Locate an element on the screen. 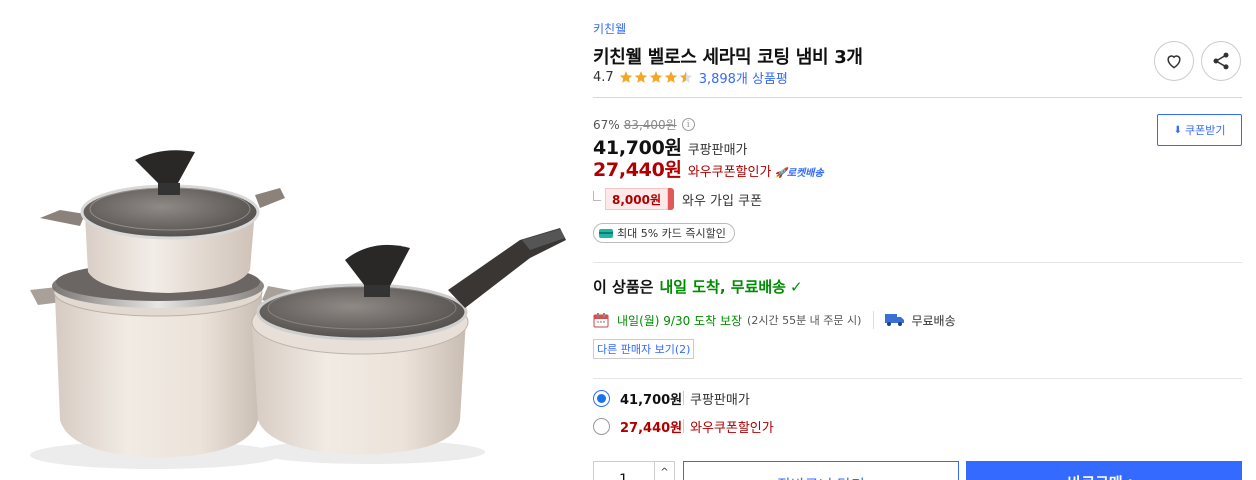  chevron-up-icon: ^ is located at coordinates (664, 471).